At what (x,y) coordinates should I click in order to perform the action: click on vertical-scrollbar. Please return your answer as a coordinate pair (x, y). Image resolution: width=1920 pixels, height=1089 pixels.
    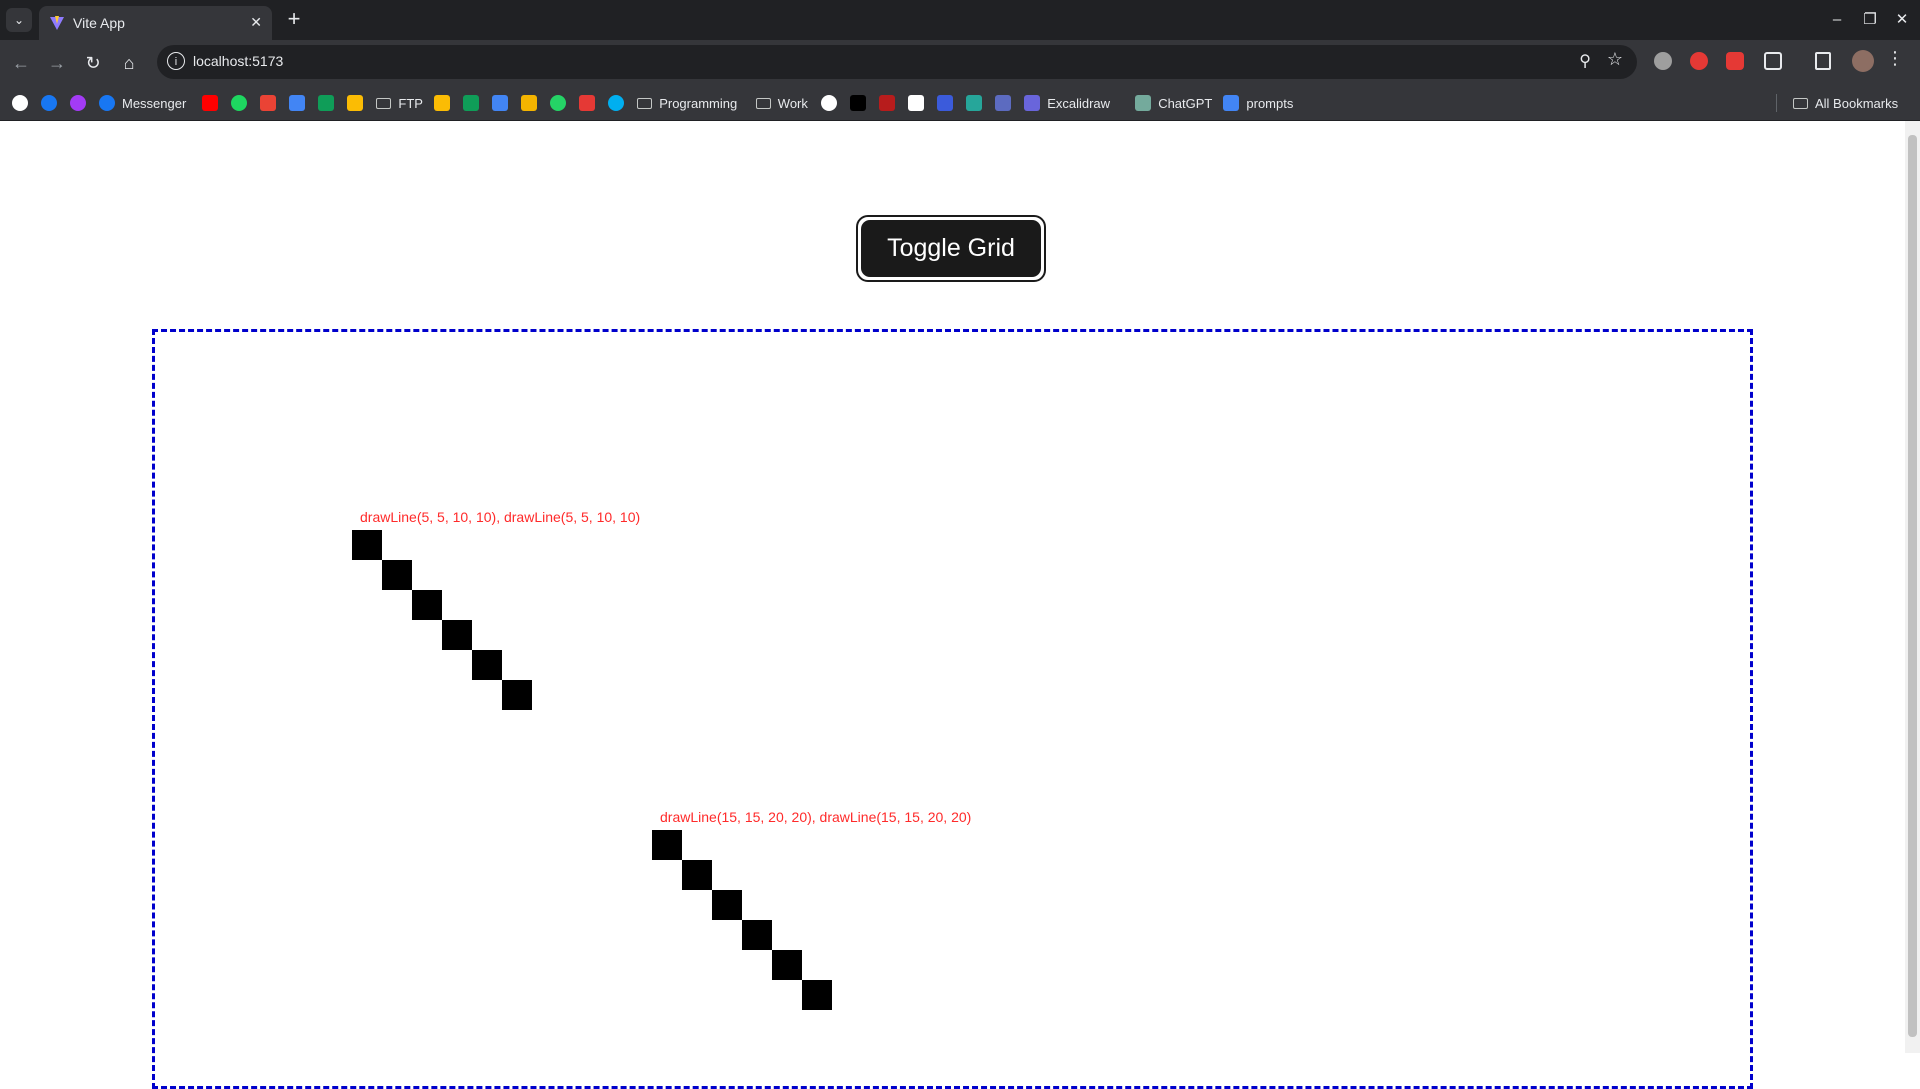
    Looking at the image, I should click on (1912, 587).